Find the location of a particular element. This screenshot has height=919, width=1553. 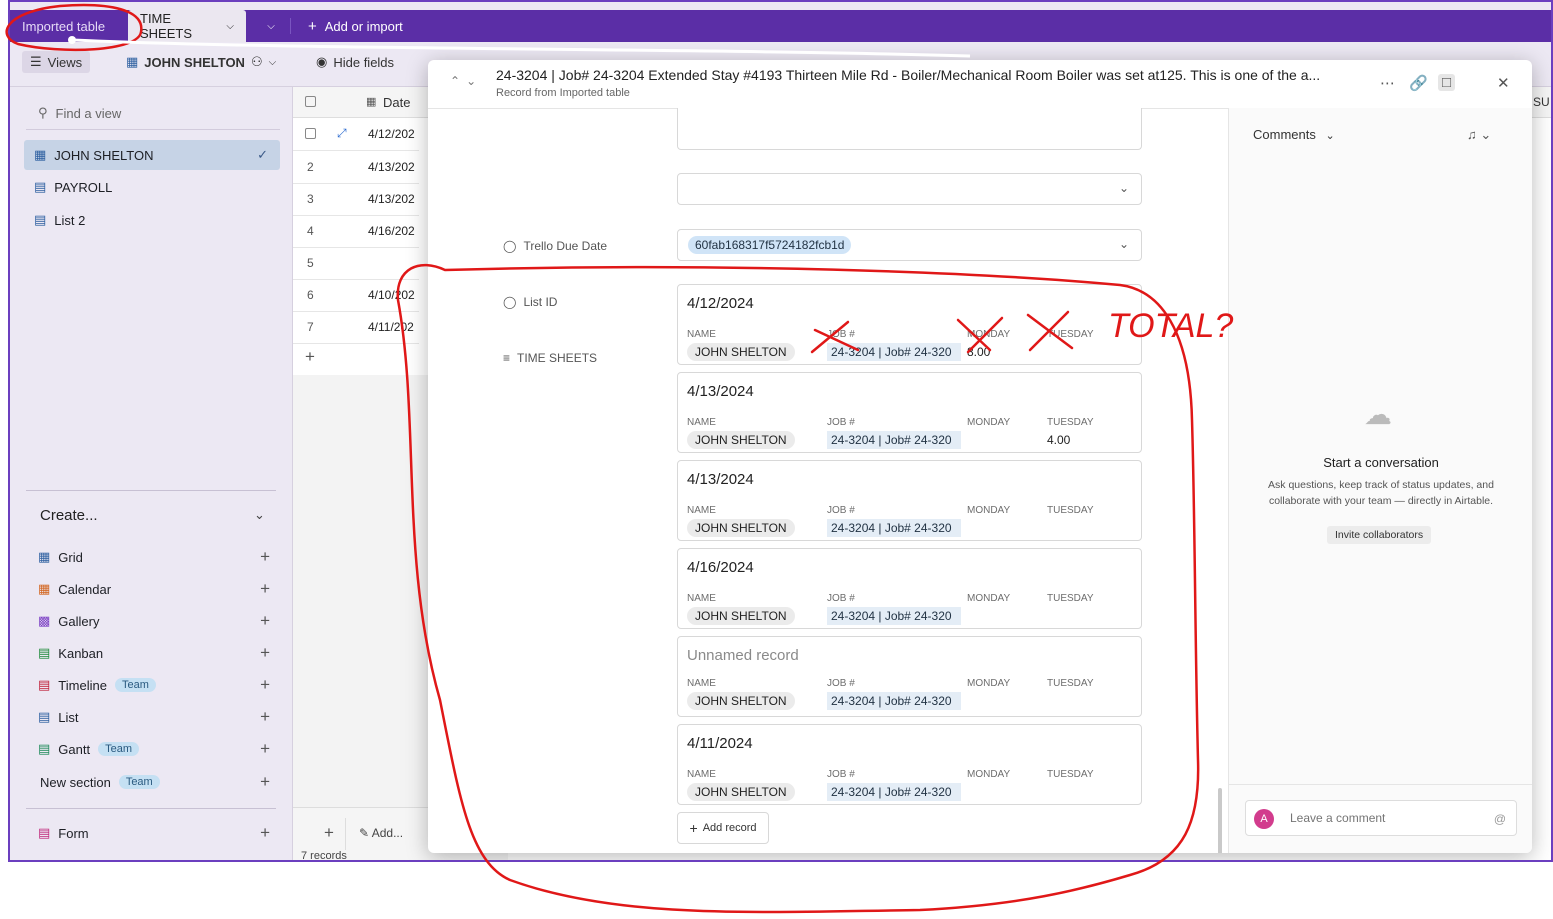

create-gallery: ▩ Gallery + is located at coordinates (158, 621).